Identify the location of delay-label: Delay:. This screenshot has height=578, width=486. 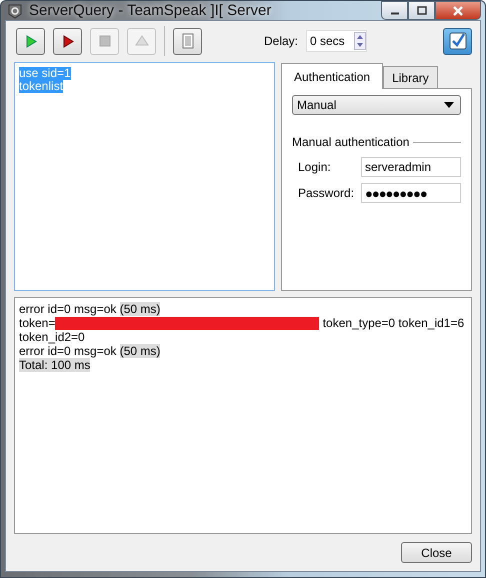
(281, 41).